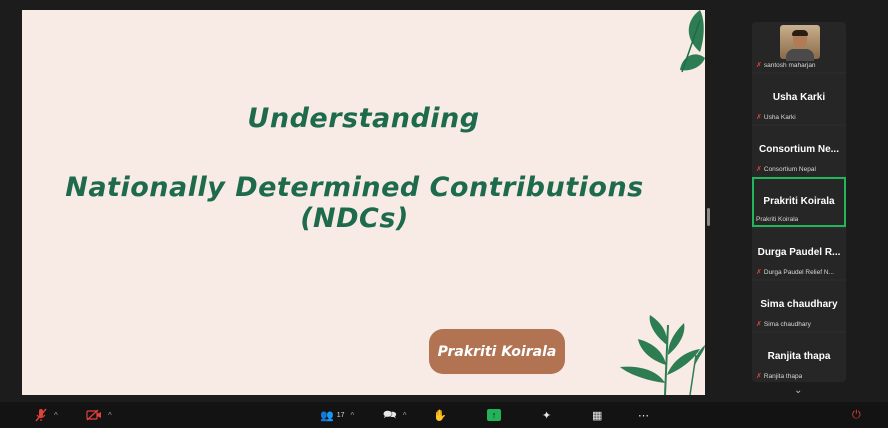  I want to click on leaf-decoration-bottom, so click(662, 355).